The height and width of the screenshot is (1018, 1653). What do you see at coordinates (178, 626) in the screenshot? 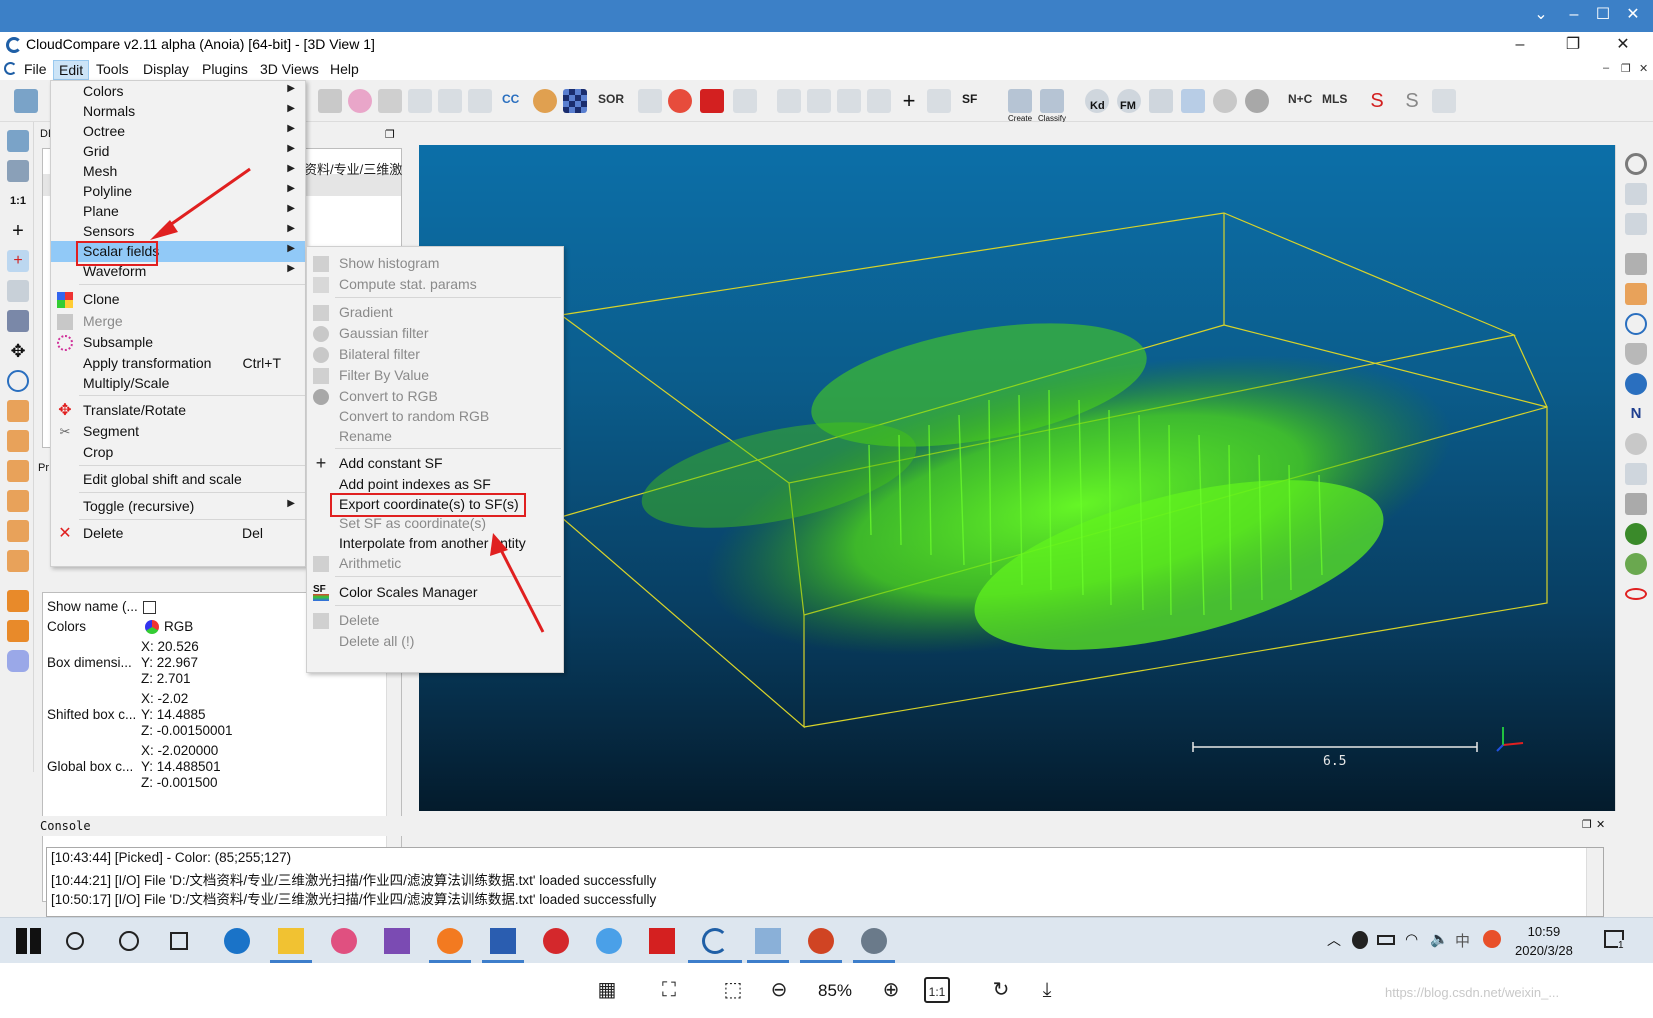
I see `colors-value: RGB` at bounding box center [178, 626].